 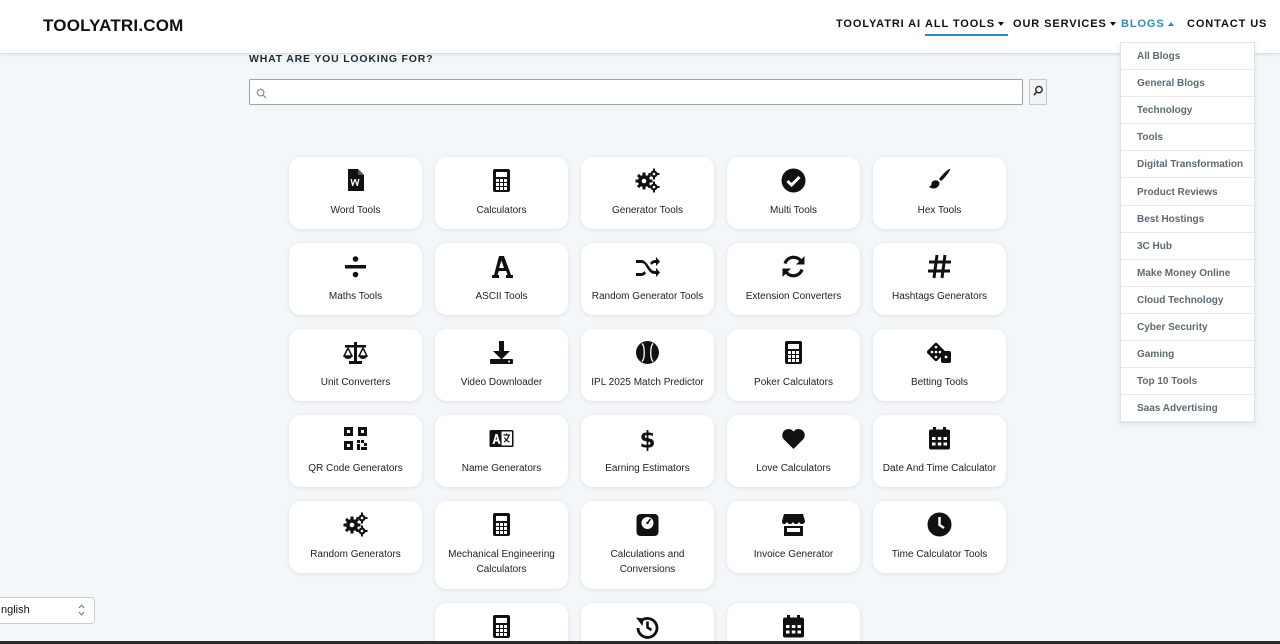 I want to click on nav-toolyatri-ai: TOOLYATRI AI, so click(x=878, y=24).